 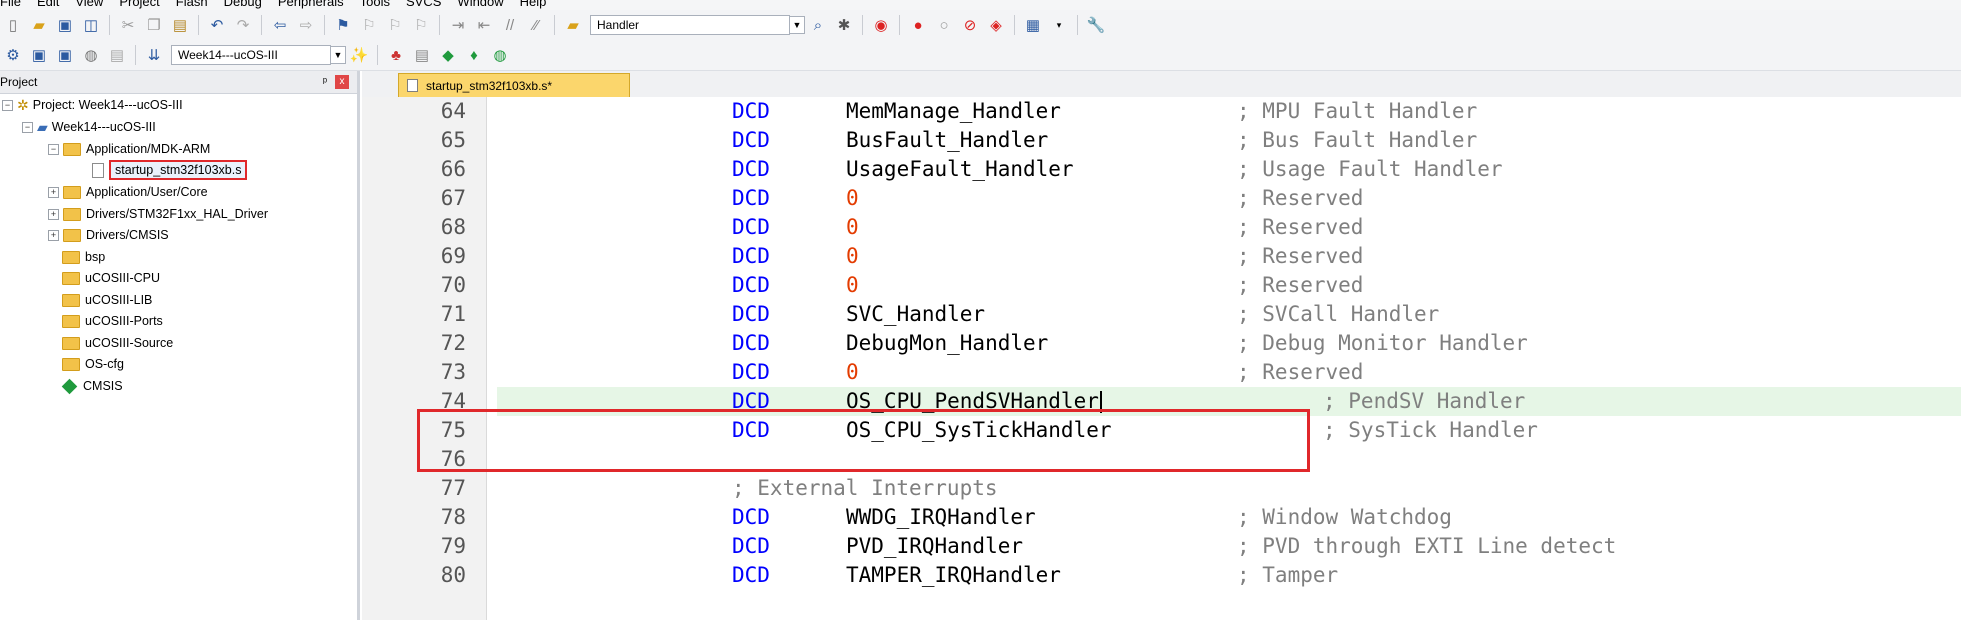 I want to click on find-combo: Handler, so click(x=690, y=25).